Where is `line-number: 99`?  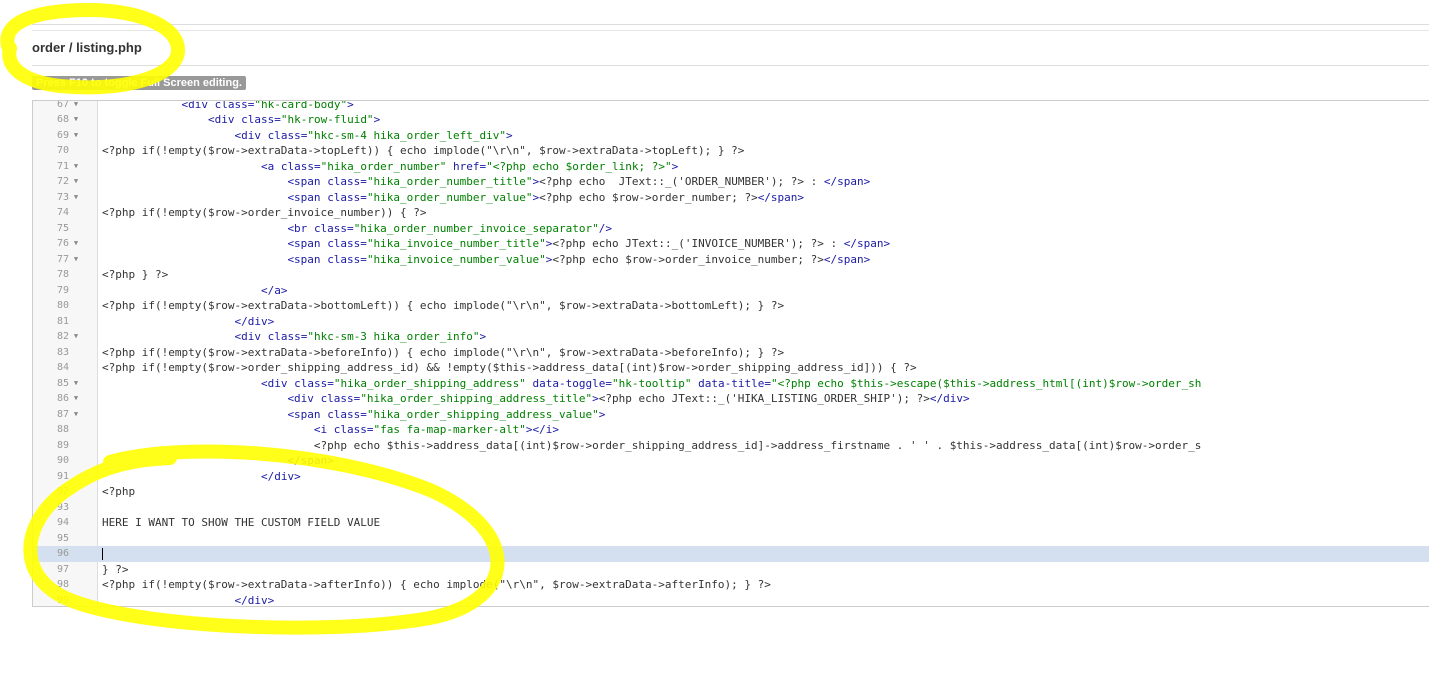
line-number: 99 is located at coordinates (62, 600).